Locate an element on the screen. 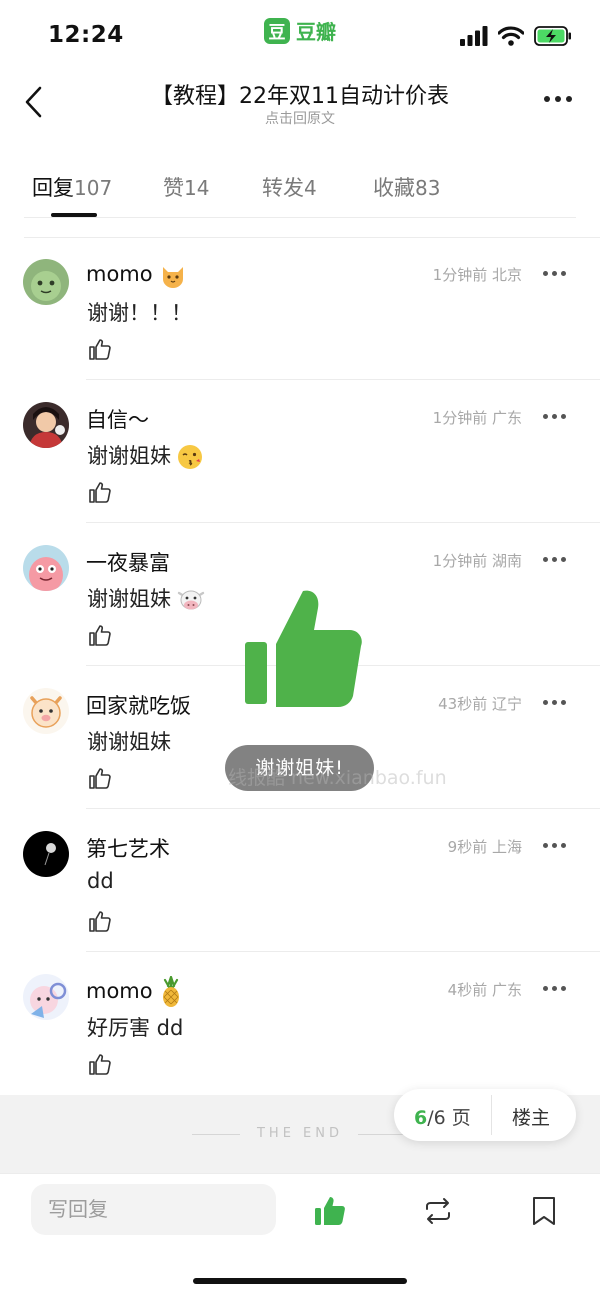 The width and height of the screenshot is (600, 1298). pineapple-emoji-icon is located at coordinates (170, 991).